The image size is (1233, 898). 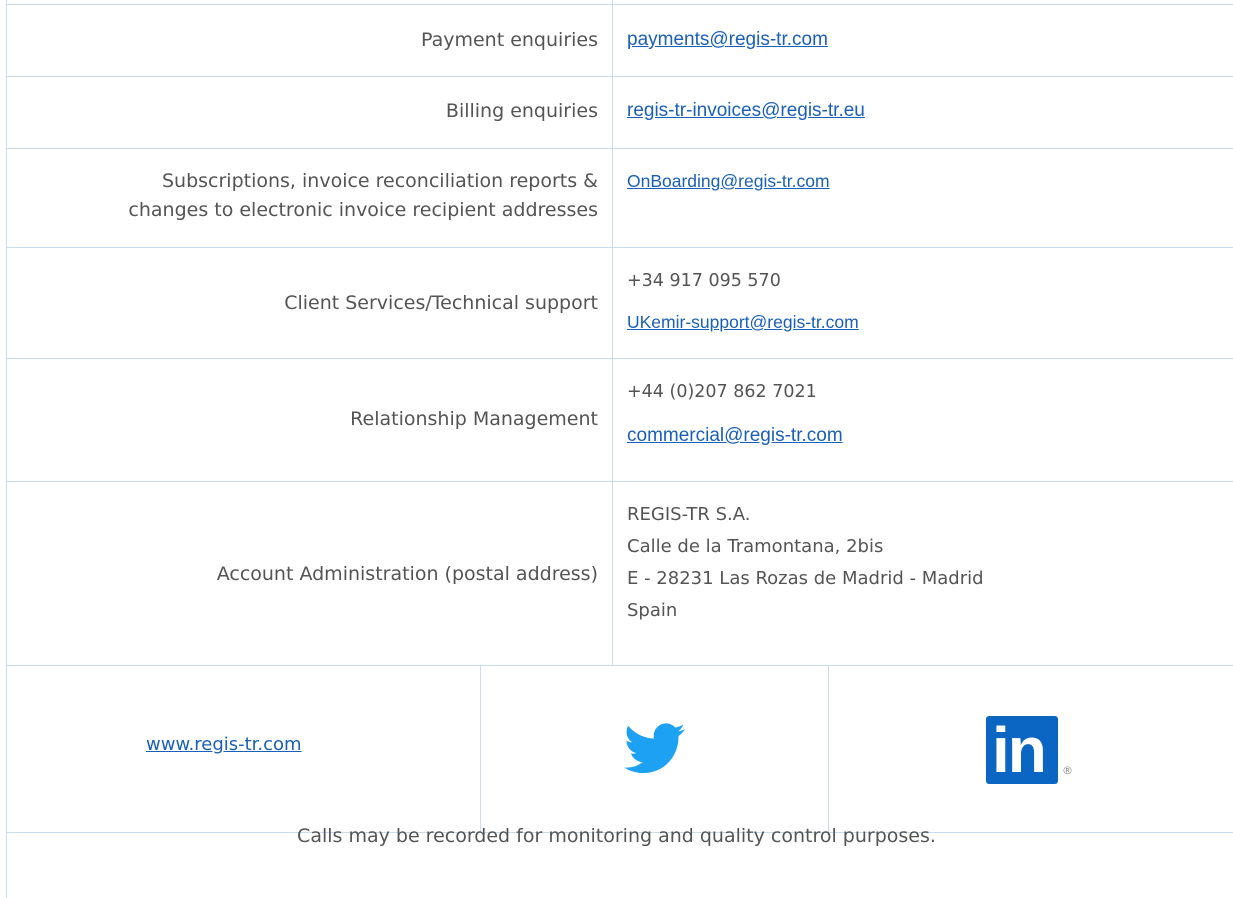 What do you see at coordinates (743, 322) in the screenshot?
I see `email-link: UKemir-support@regis-tr.com` at bounding box center [743, 322].